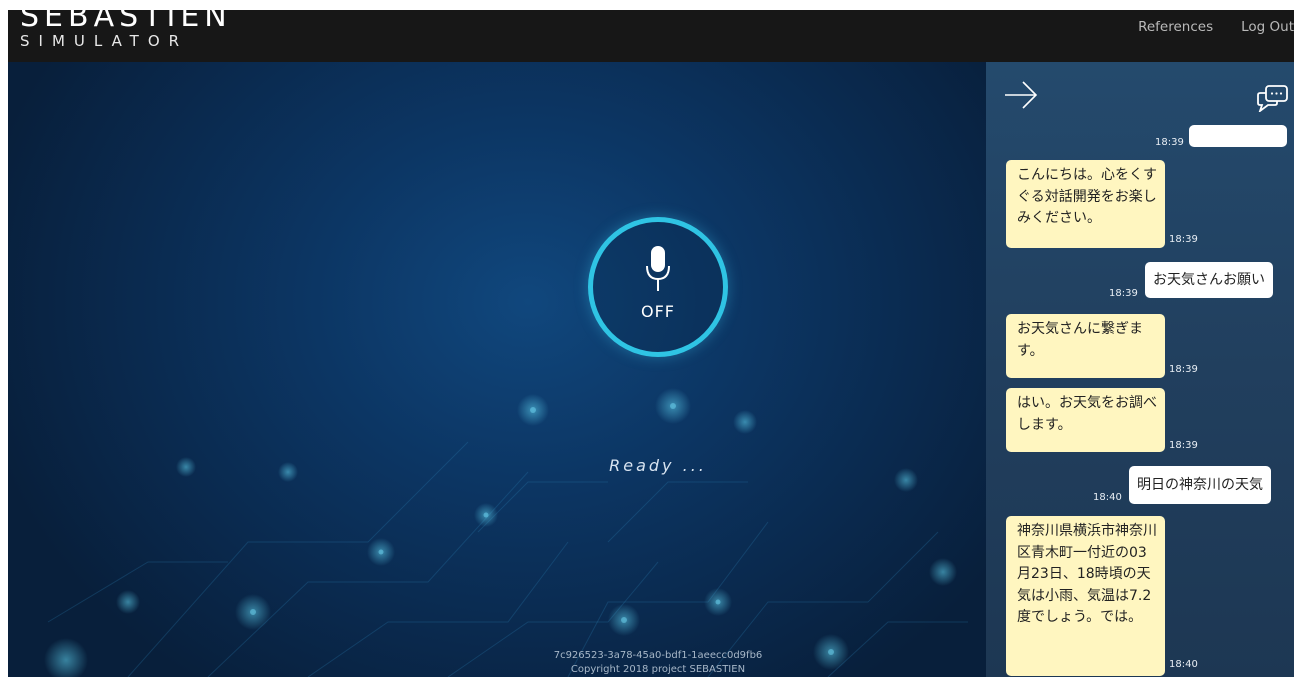  I want to click on chat-bubble-icon, so click(1273, 98).